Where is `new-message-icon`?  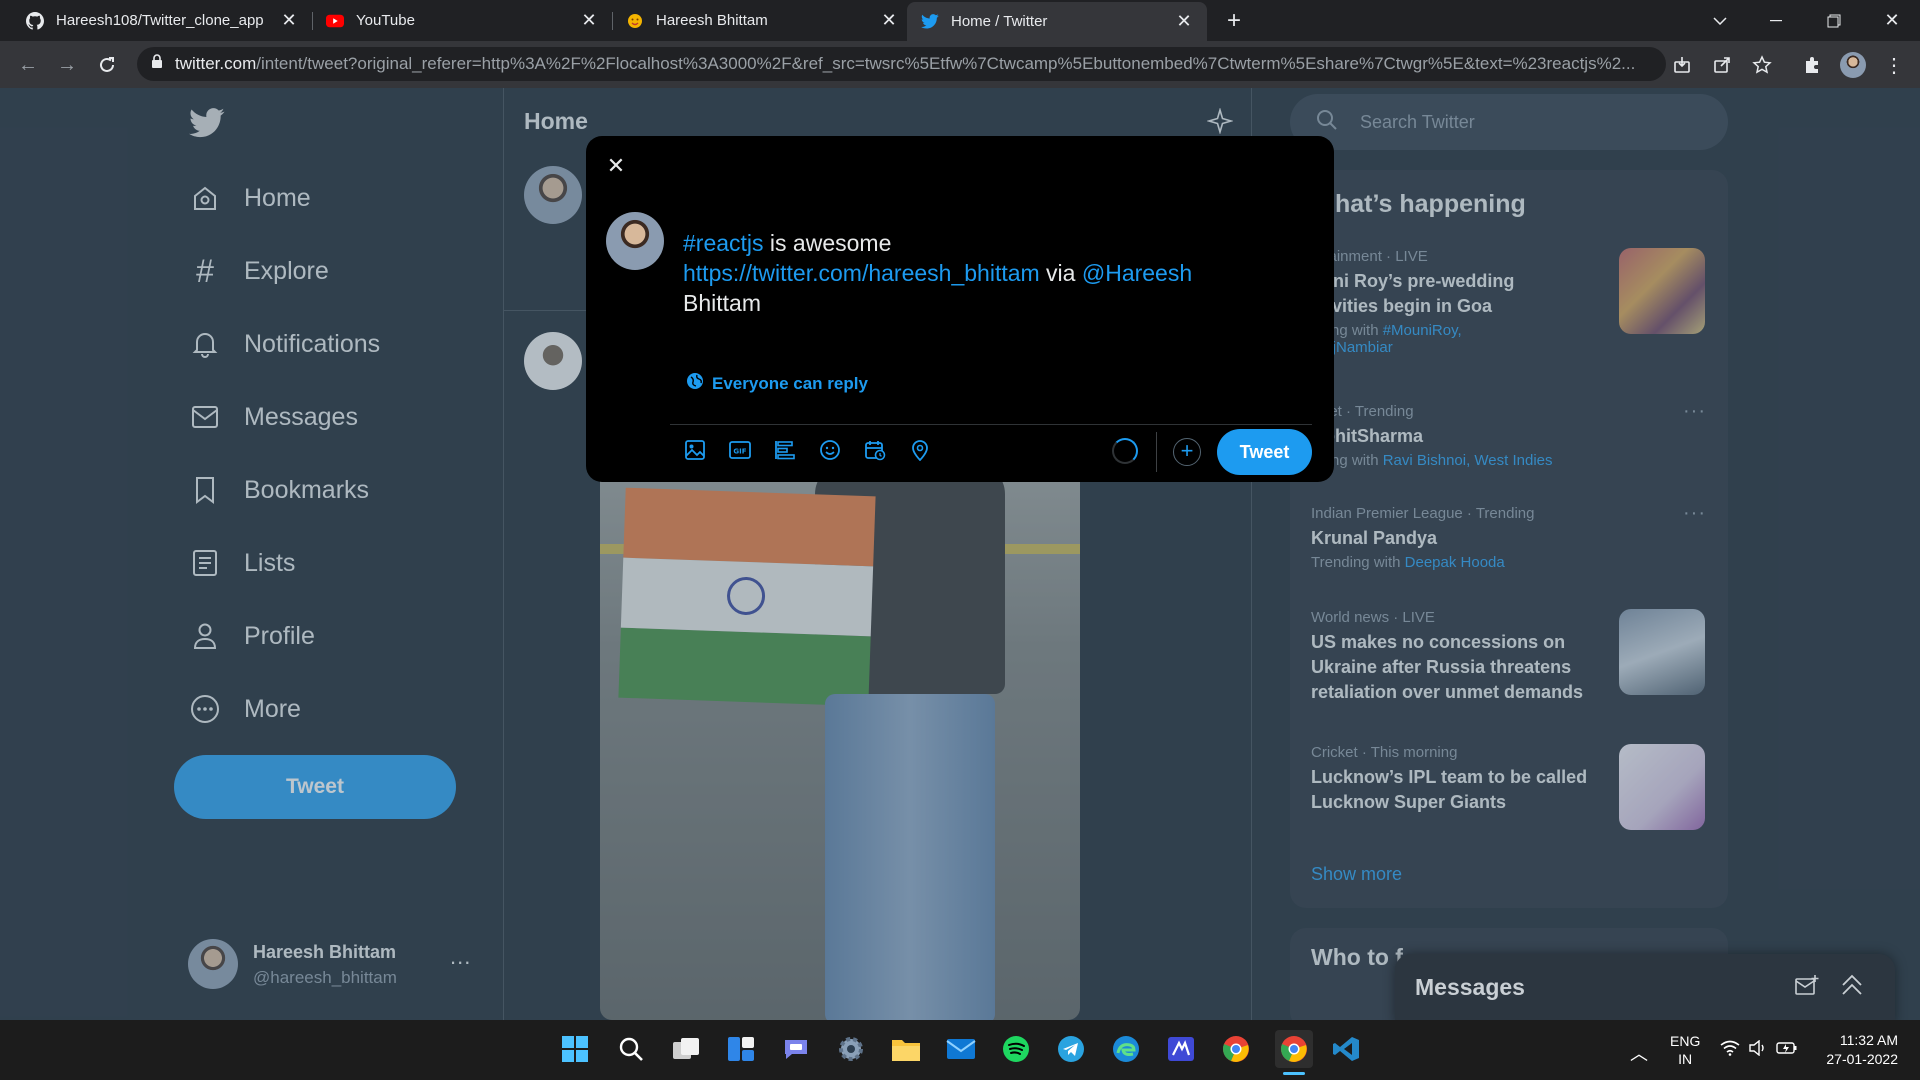
new-message-icon is located at coordinates (1807, 987).